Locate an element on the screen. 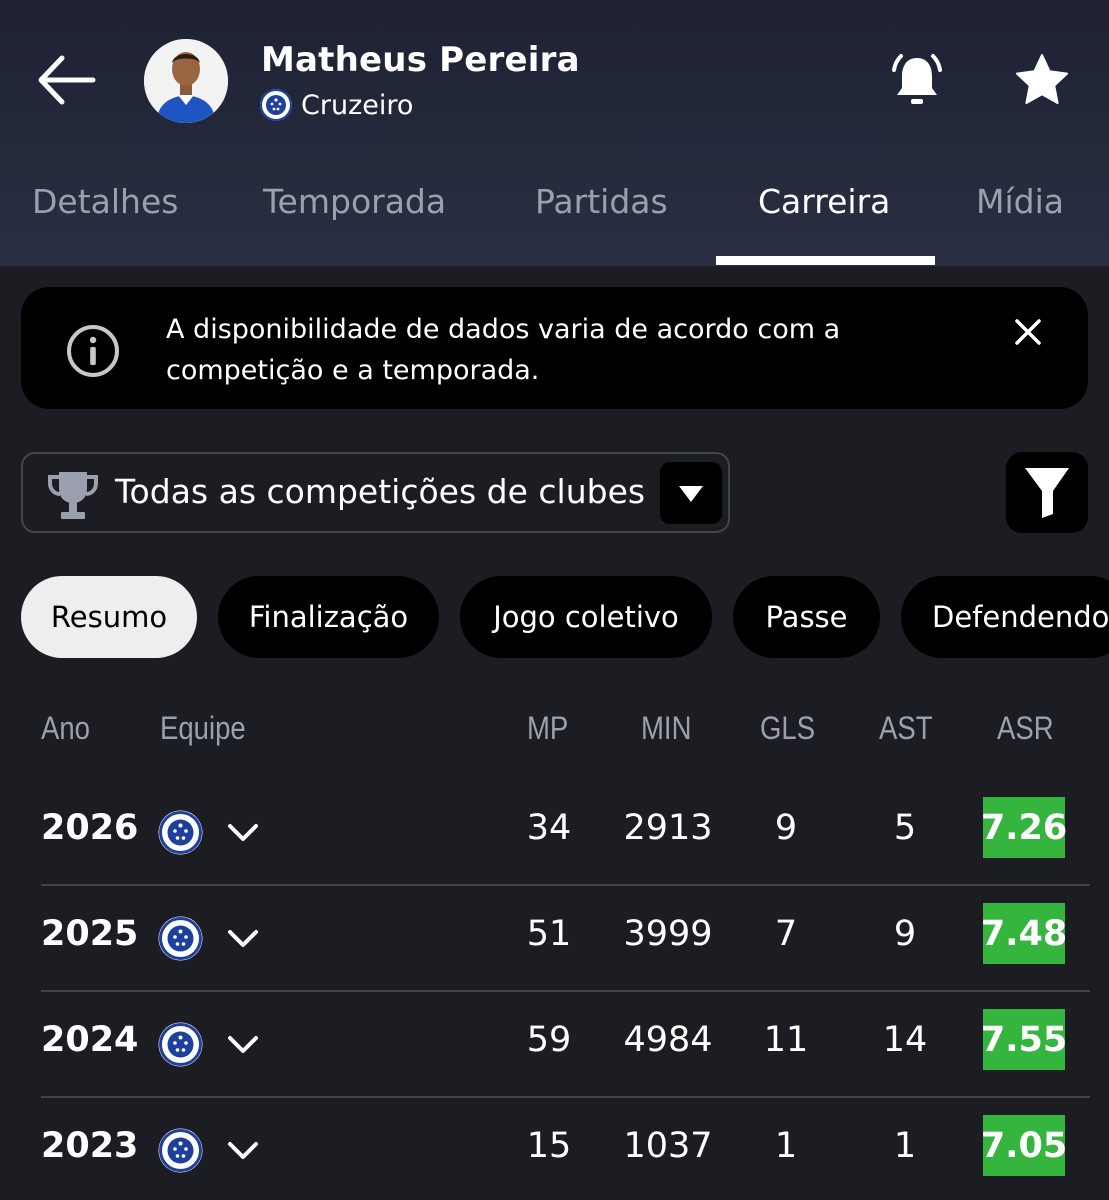 This screenshot has height=1200, width=1109. tab-temporada: Temporada is located at coordinates (354, 201).